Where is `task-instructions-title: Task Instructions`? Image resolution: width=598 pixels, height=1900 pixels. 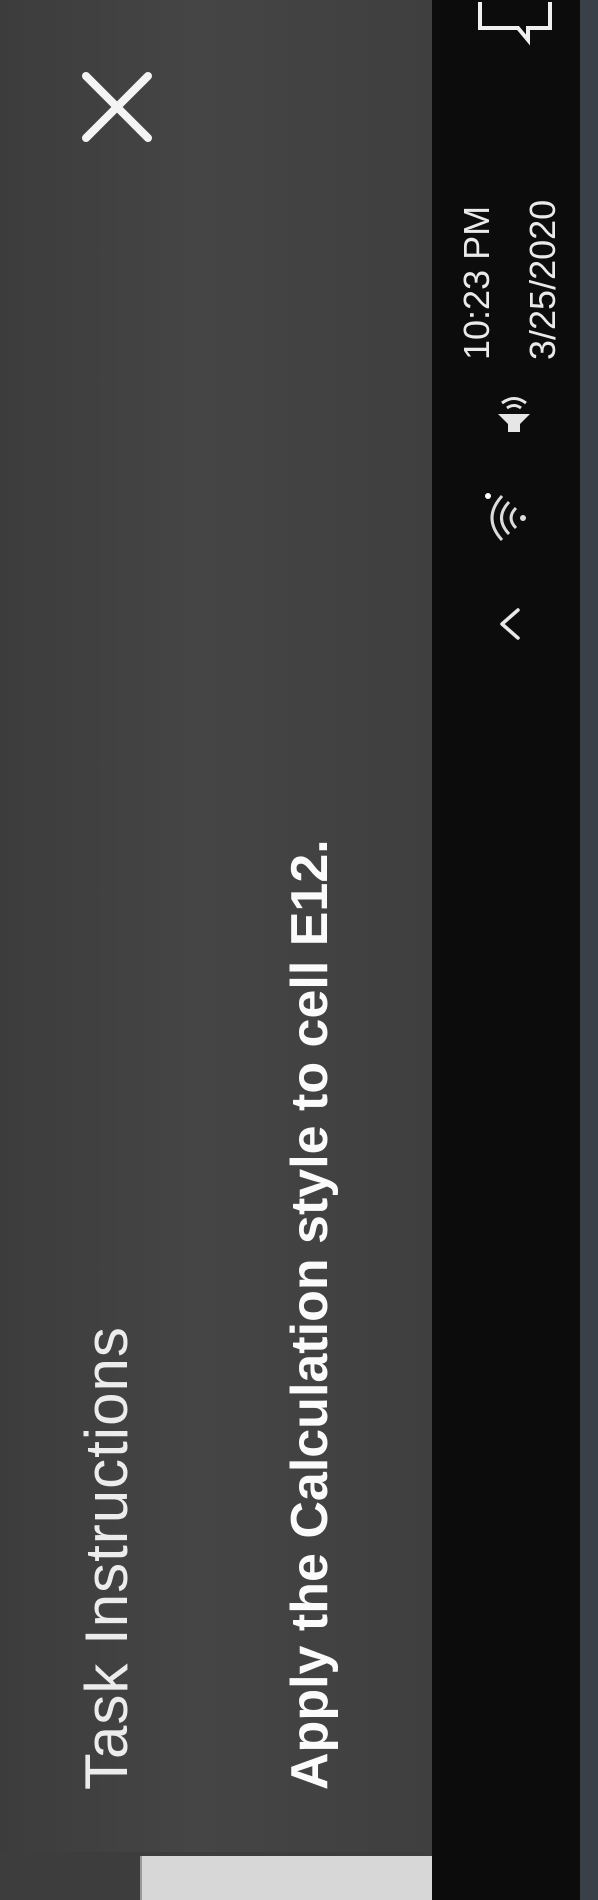
task-instructions-title: Task Instructions is located at coordinates (106, 1558).